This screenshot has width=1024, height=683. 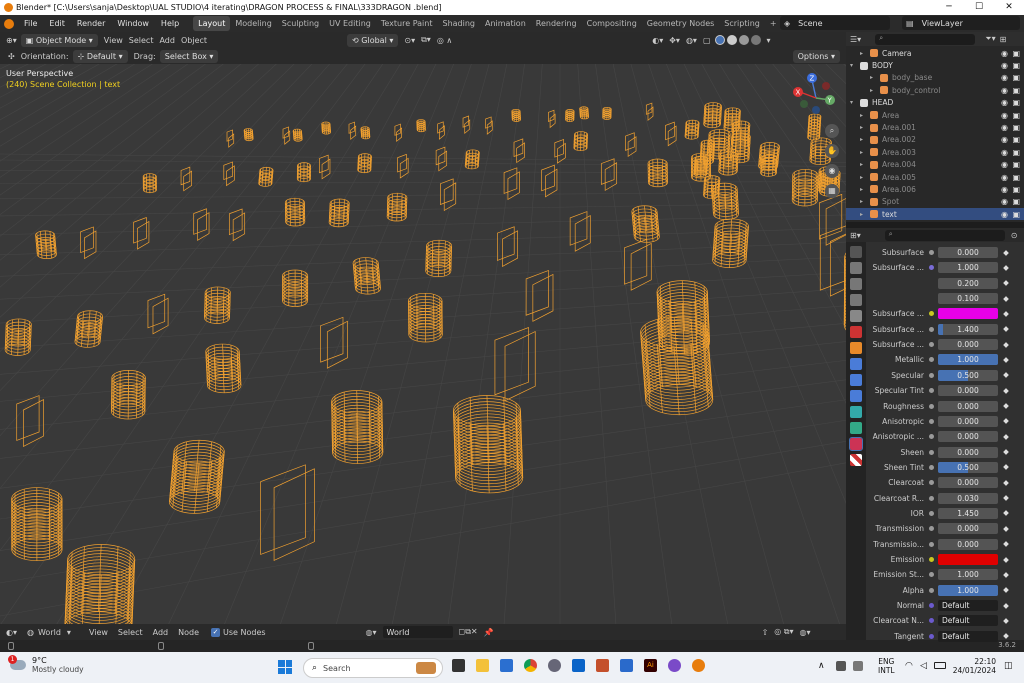 What do you see at coordinates (855, 235) in the screenshot?
I see `properties-type-icon: ⊞▾` at bounding box center [855, 235].